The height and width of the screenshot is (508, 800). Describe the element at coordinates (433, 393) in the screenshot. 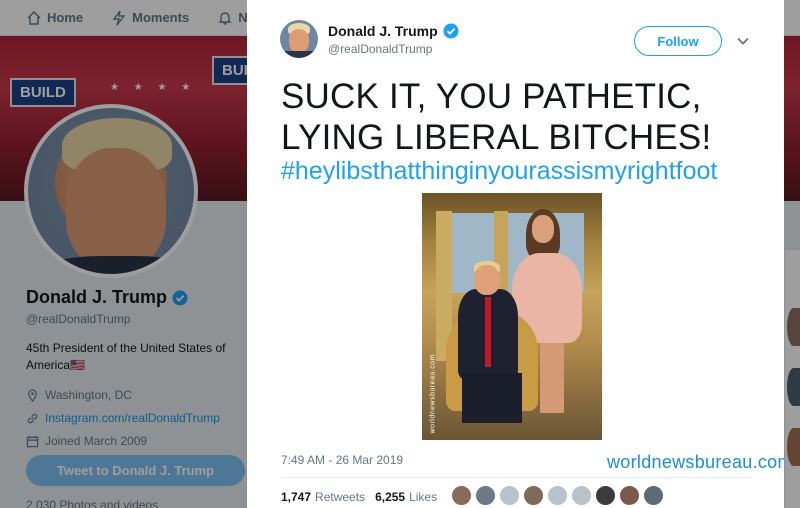

I see `image-watermark: worldnewsbureau.com` at that location.